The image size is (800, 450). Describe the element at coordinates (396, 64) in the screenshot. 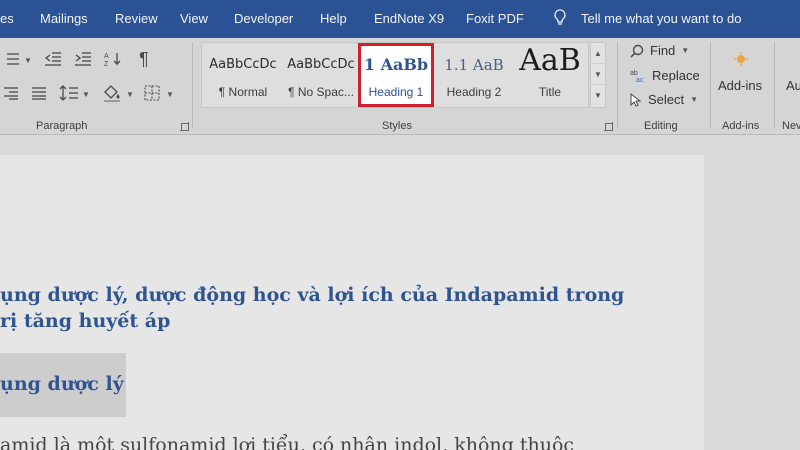

I see `style-heading-1-preview: 1 AaBb` at that location.